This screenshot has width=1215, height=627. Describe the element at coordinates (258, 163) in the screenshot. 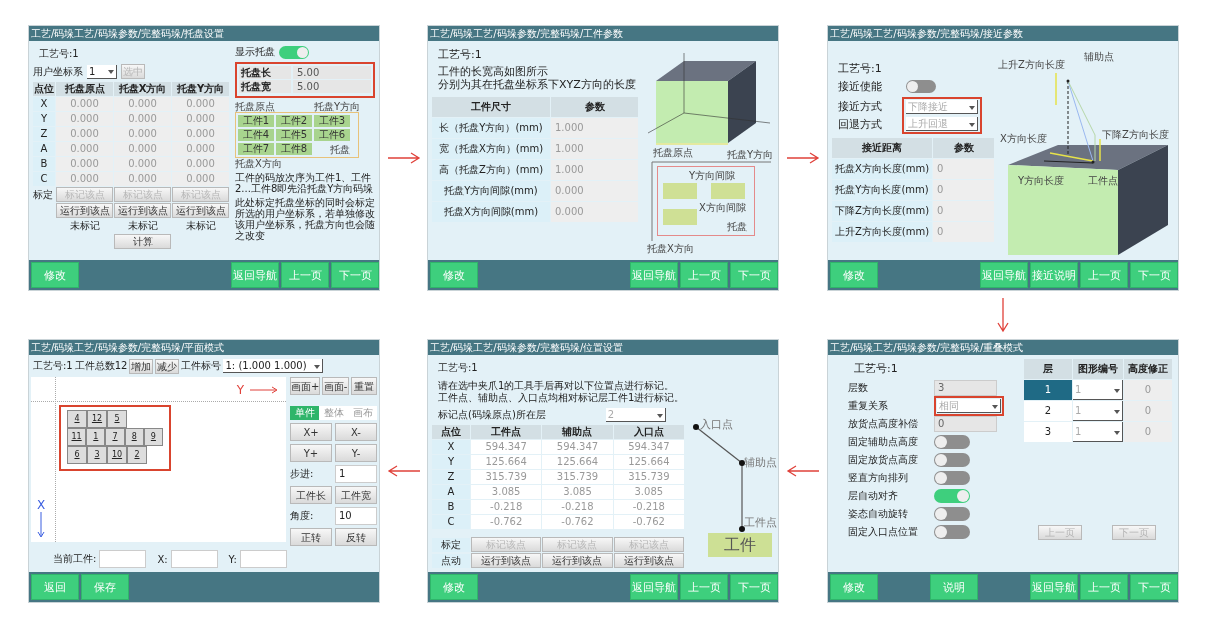

I see `diagram-label: 托盘X方向` at that location.